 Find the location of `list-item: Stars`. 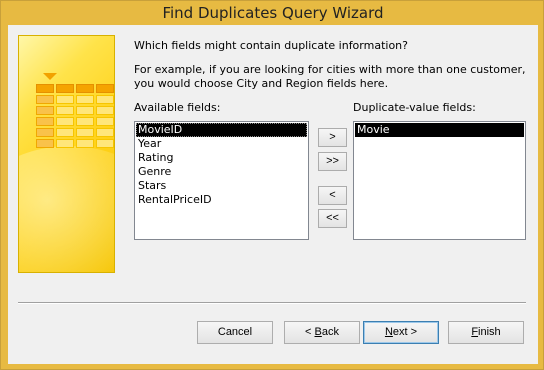

list-item: Stars is located at coordinates (221, 186).